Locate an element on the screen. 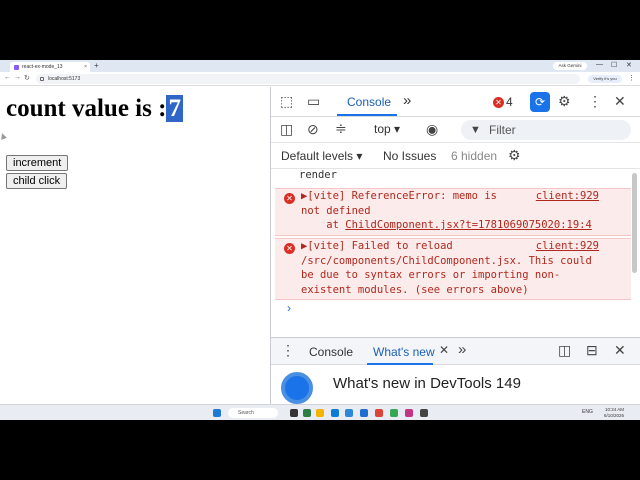 The height and width of the screenshot is (480, 640). browser-toolbar: ← → ↻ localhost:5173 Verify it's you ⋮ is located at coordinates (320, 79).